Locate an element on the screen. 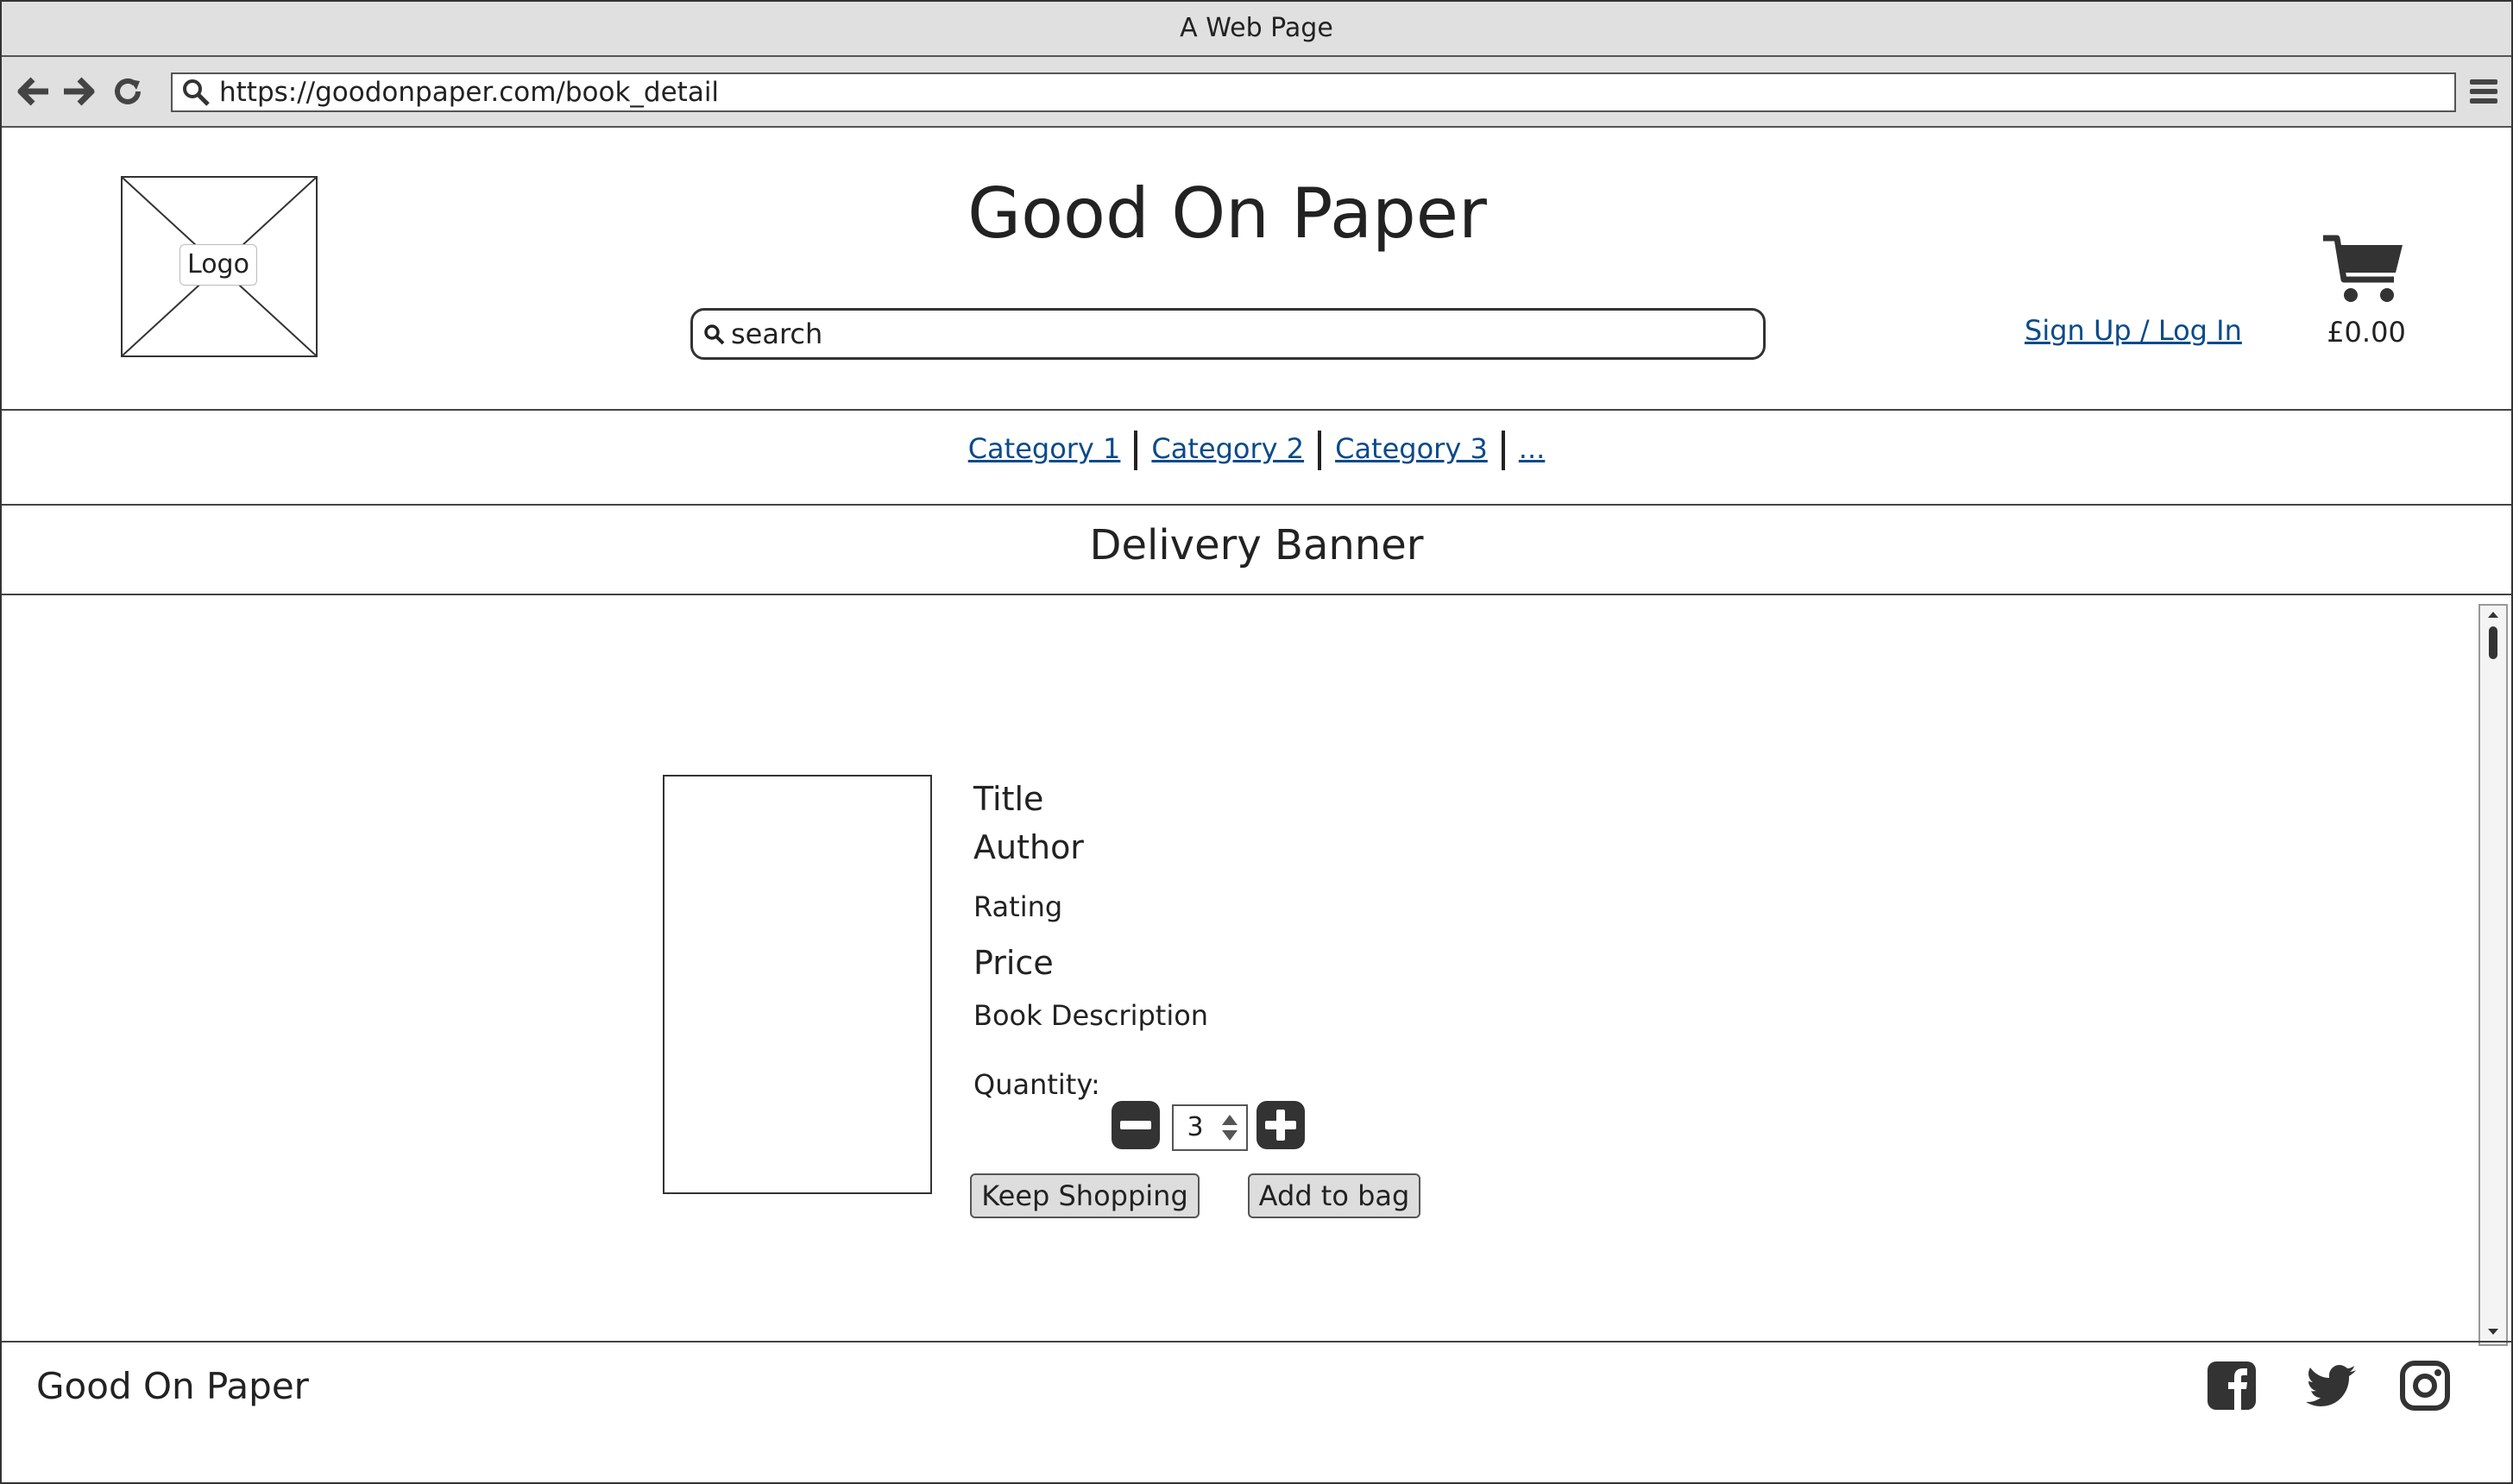 This screenshot has width=2513, height=1484. book-price: Price is located at coordinates (1014, 963).